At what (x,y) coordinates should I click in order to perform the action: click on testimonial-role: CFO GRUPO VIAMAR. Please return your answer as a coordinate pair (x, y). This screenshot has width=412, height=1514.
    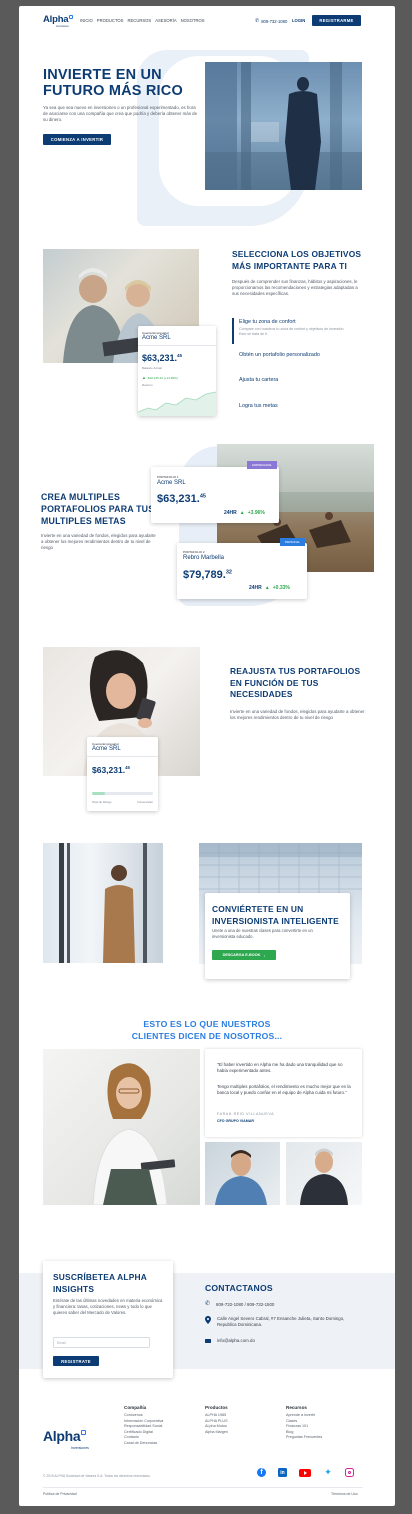
    Looking at the image, I should click on (235, 1121).